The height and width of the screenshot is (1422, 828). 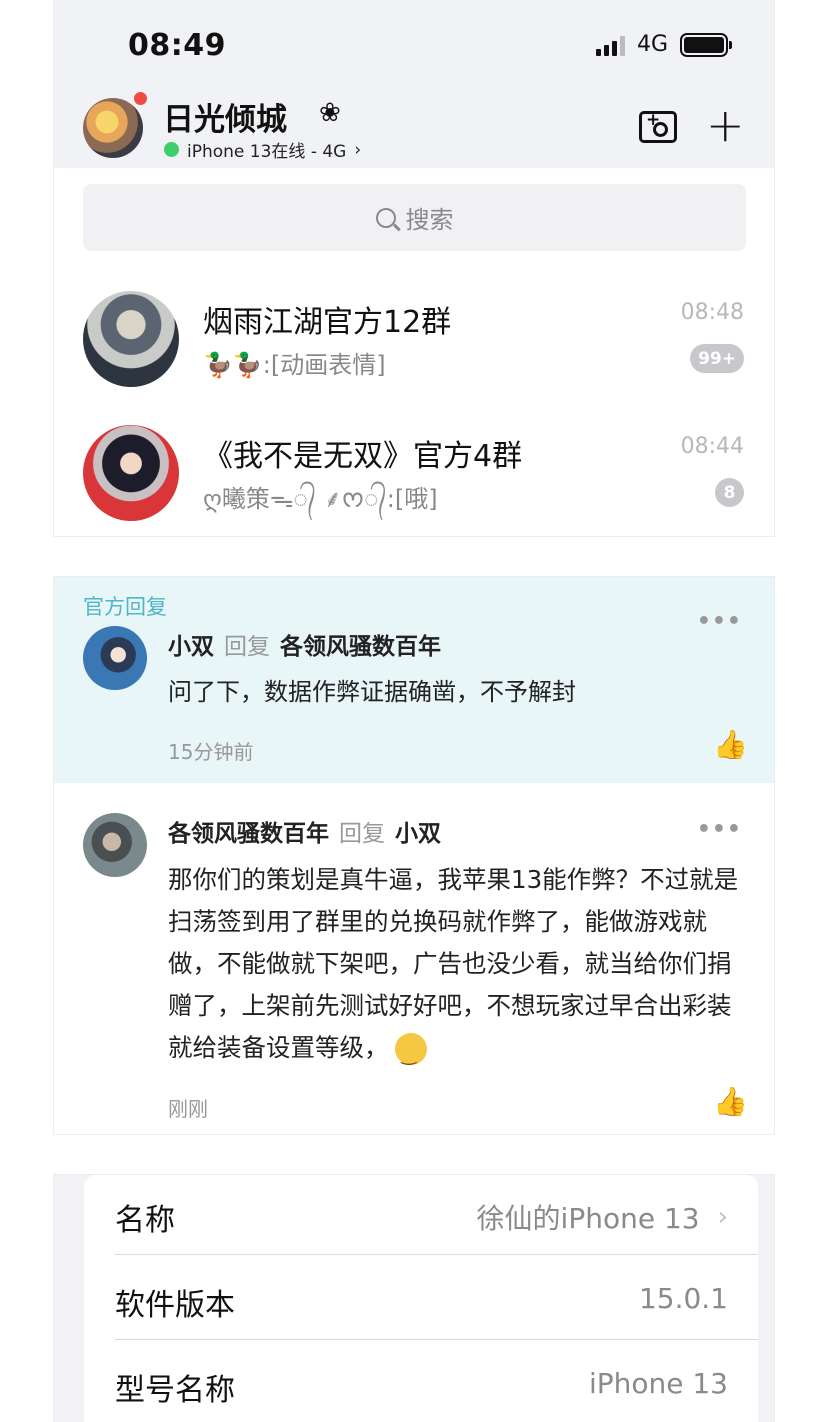 I want to click on settings-row-software-version: 软件版本 15.0.1, so click(x=421, y=1302).